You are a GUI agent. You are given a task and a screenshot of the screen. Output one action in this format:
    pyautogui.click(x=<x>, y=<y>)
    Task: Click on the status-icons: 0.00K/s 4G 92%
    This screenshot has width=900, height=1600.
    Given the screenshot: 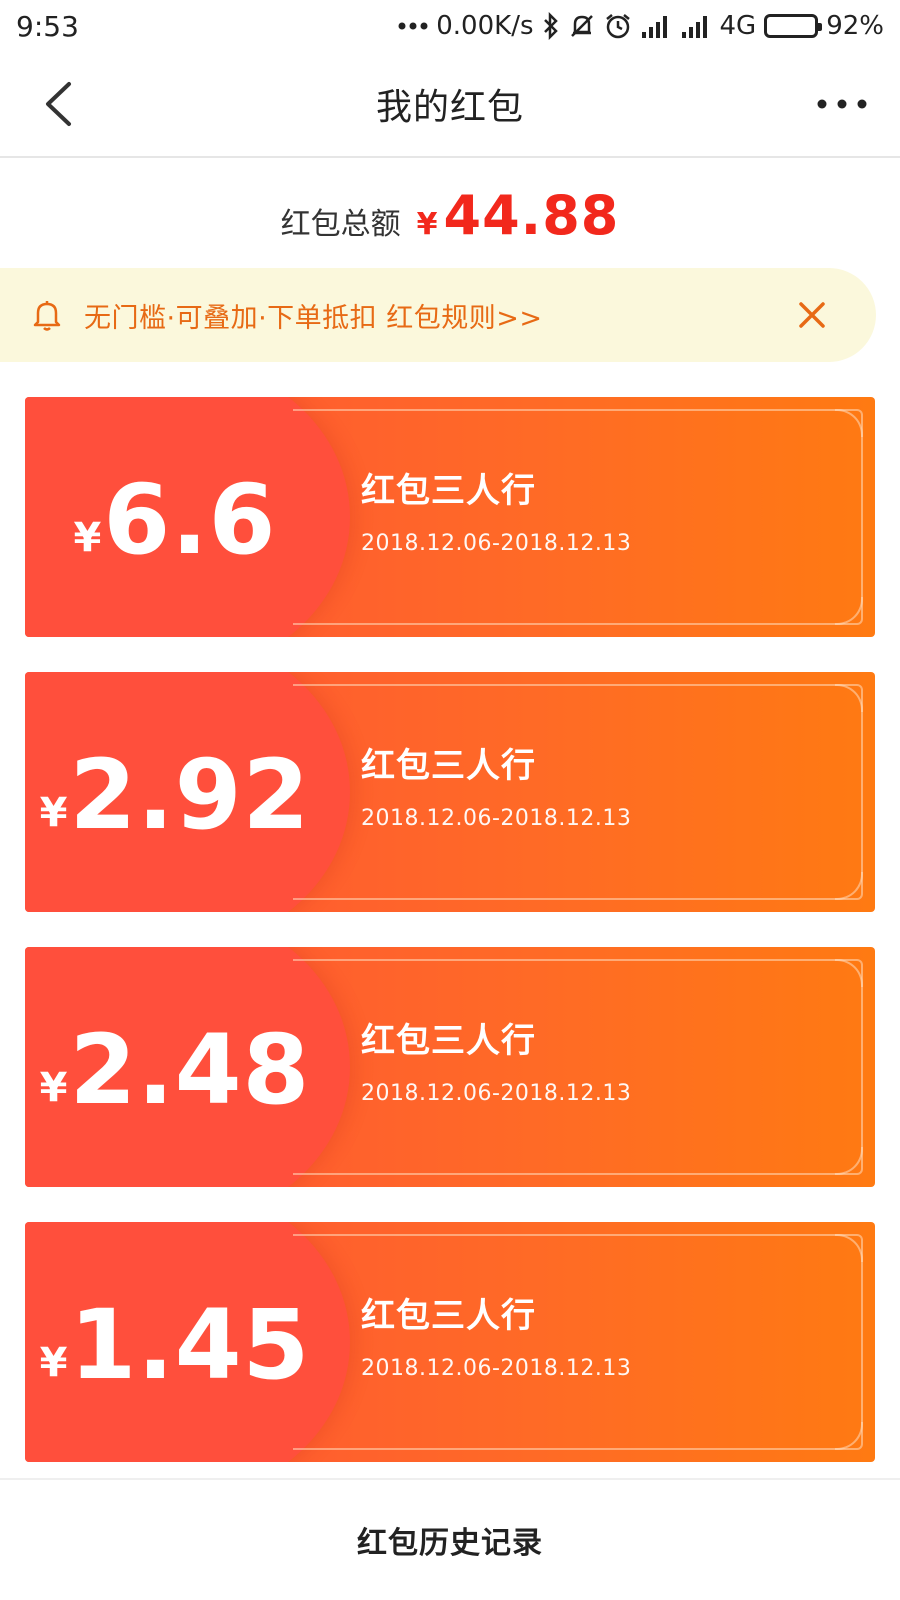 What is the action you would take?
    pyautogui.click(x=641, y=26)
    